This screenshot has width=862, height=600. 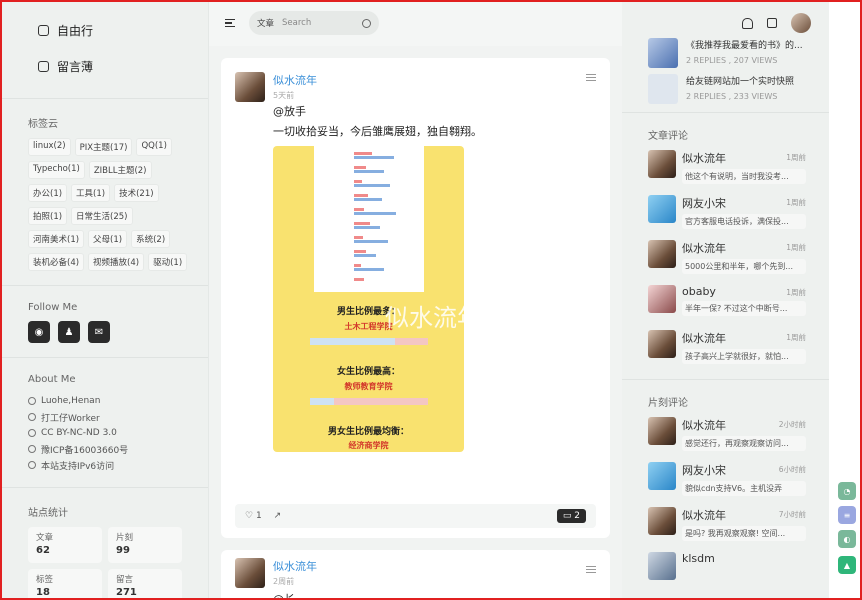 What do you see at coordinates (99, 332) in the screenshot?
I see `mail-icon: ✉` at bounding box center [99, 332].